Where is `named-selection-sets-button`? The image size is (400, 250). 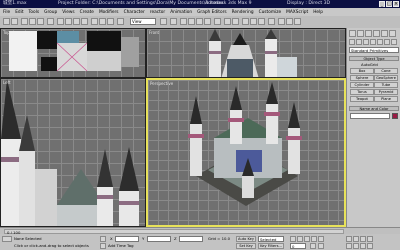
named-selection-sets-button is located at coordinates (217, 21).